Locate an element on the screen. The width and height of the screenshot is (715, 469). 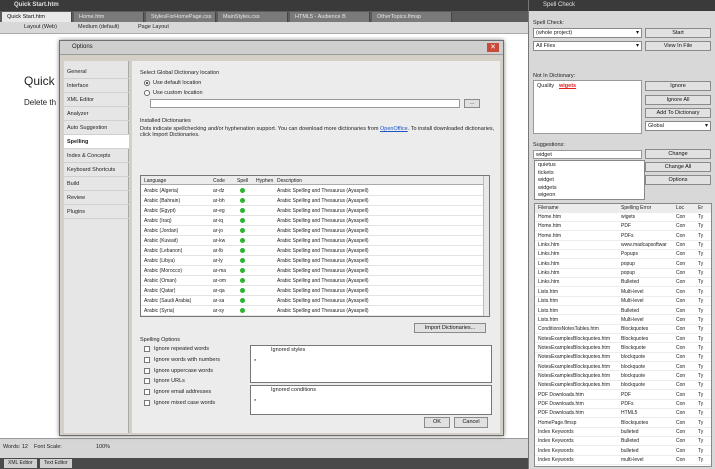
files-dropdown: All Files ▾ is located at coordinates (587, 46).